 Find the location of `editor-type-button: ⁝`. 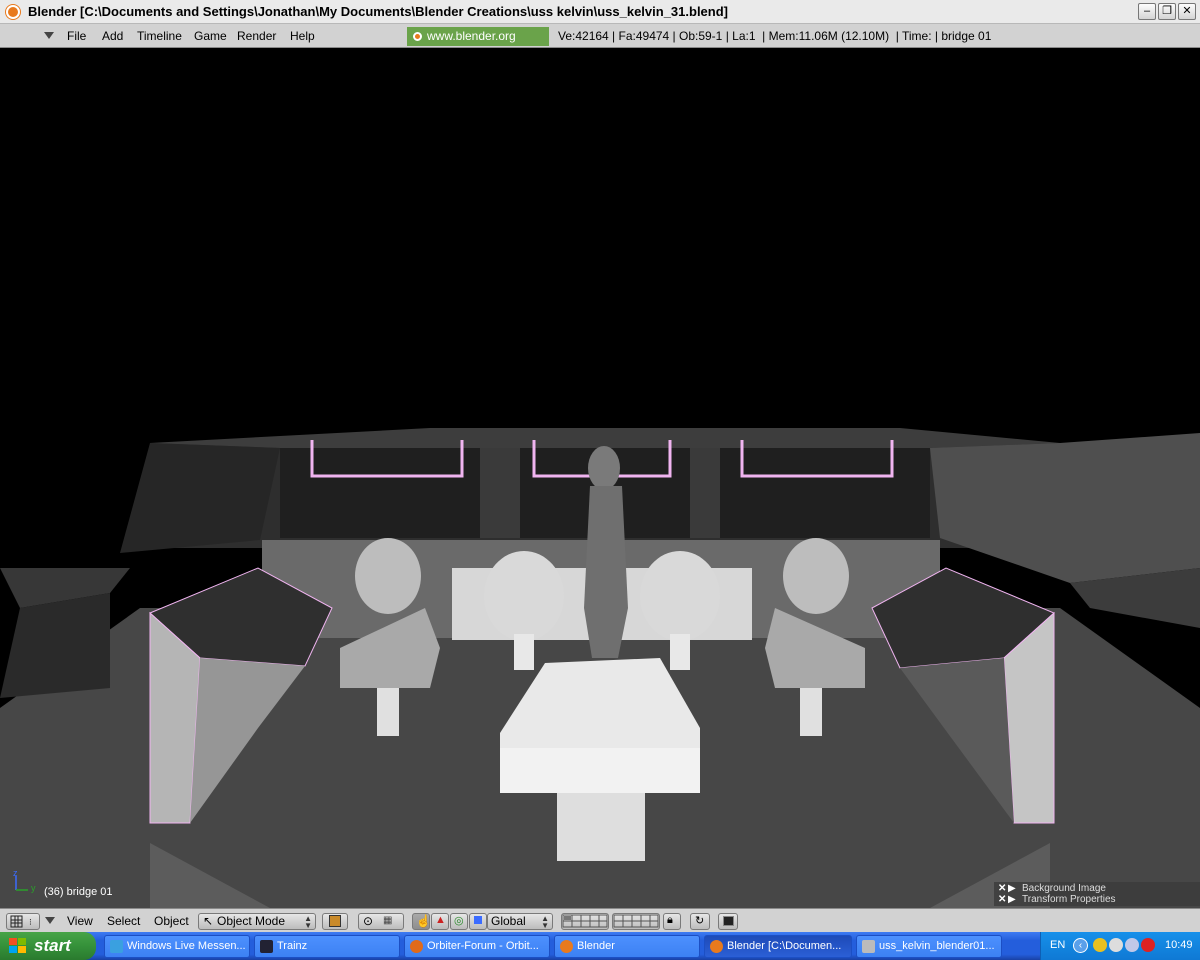

editor-type-button: ⁝ is located at coordinates (23, 921).